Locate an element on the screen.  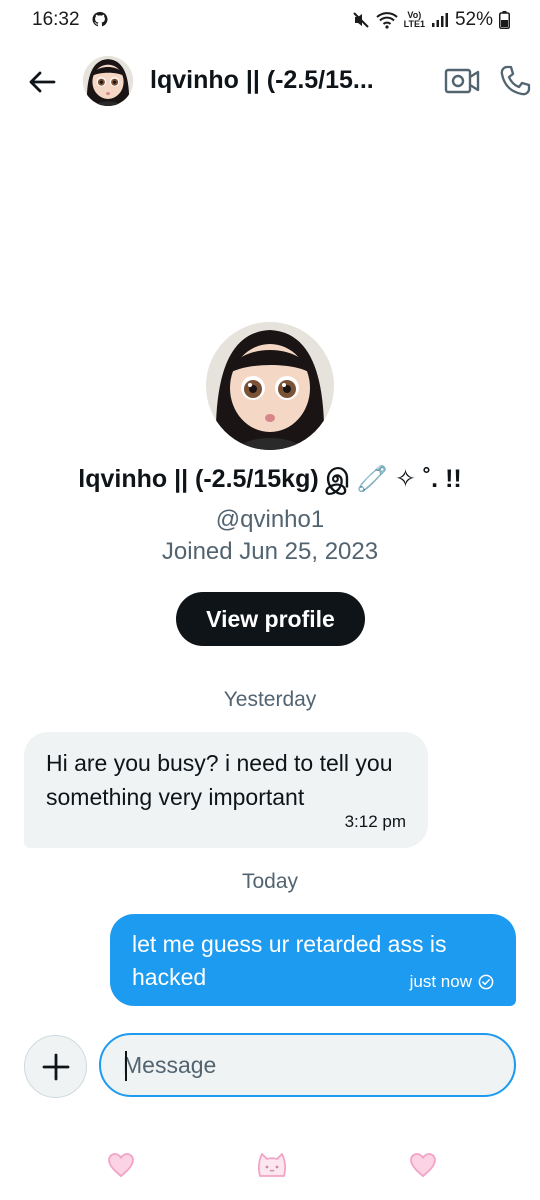
nav-heart-left is located at coordinates (121, 1165).